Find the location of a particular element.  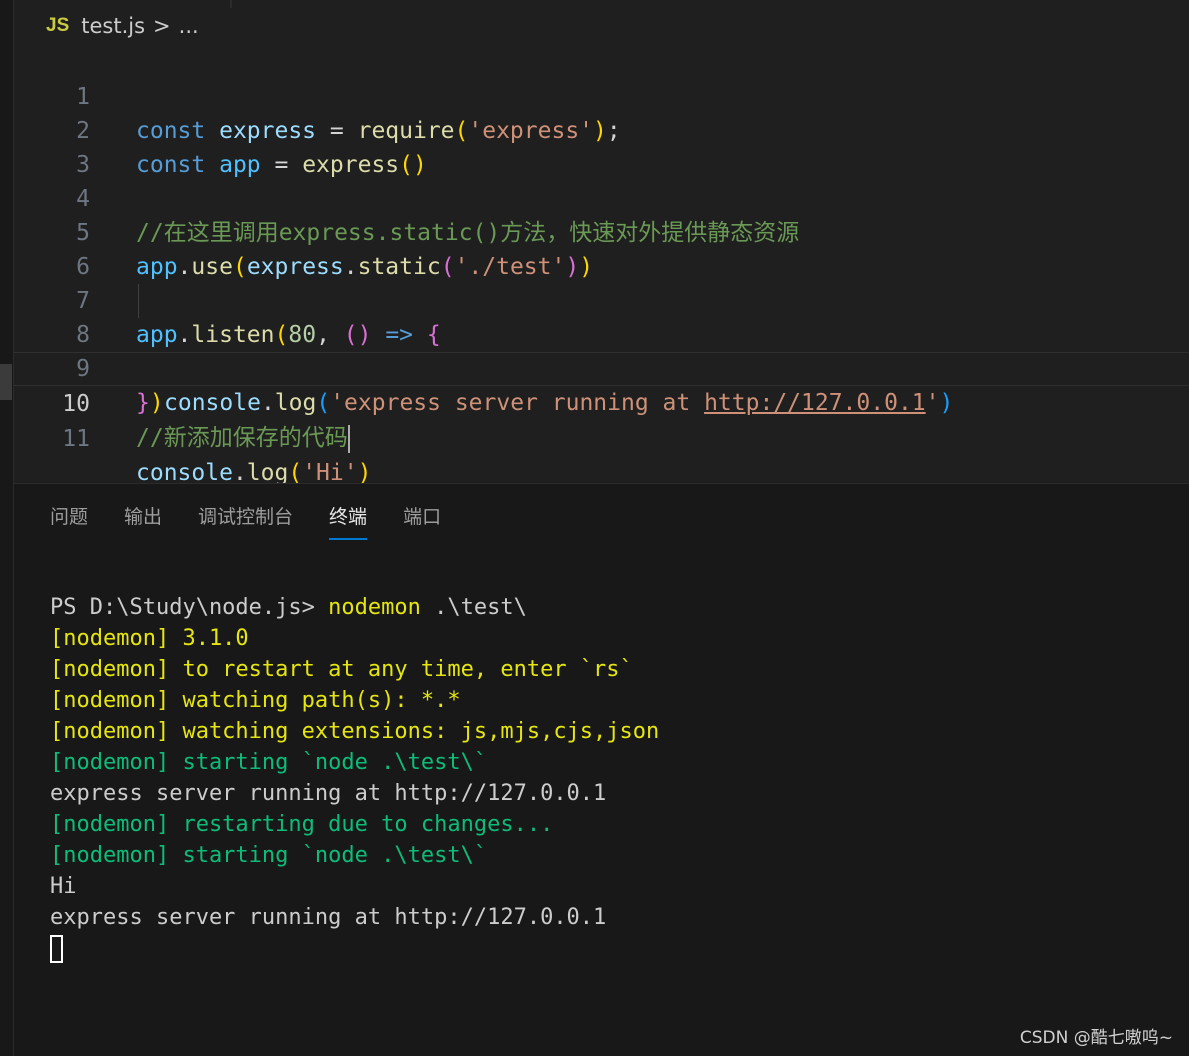

code-comment: //新添加保存的代码 is located at coordinates (242, 438).